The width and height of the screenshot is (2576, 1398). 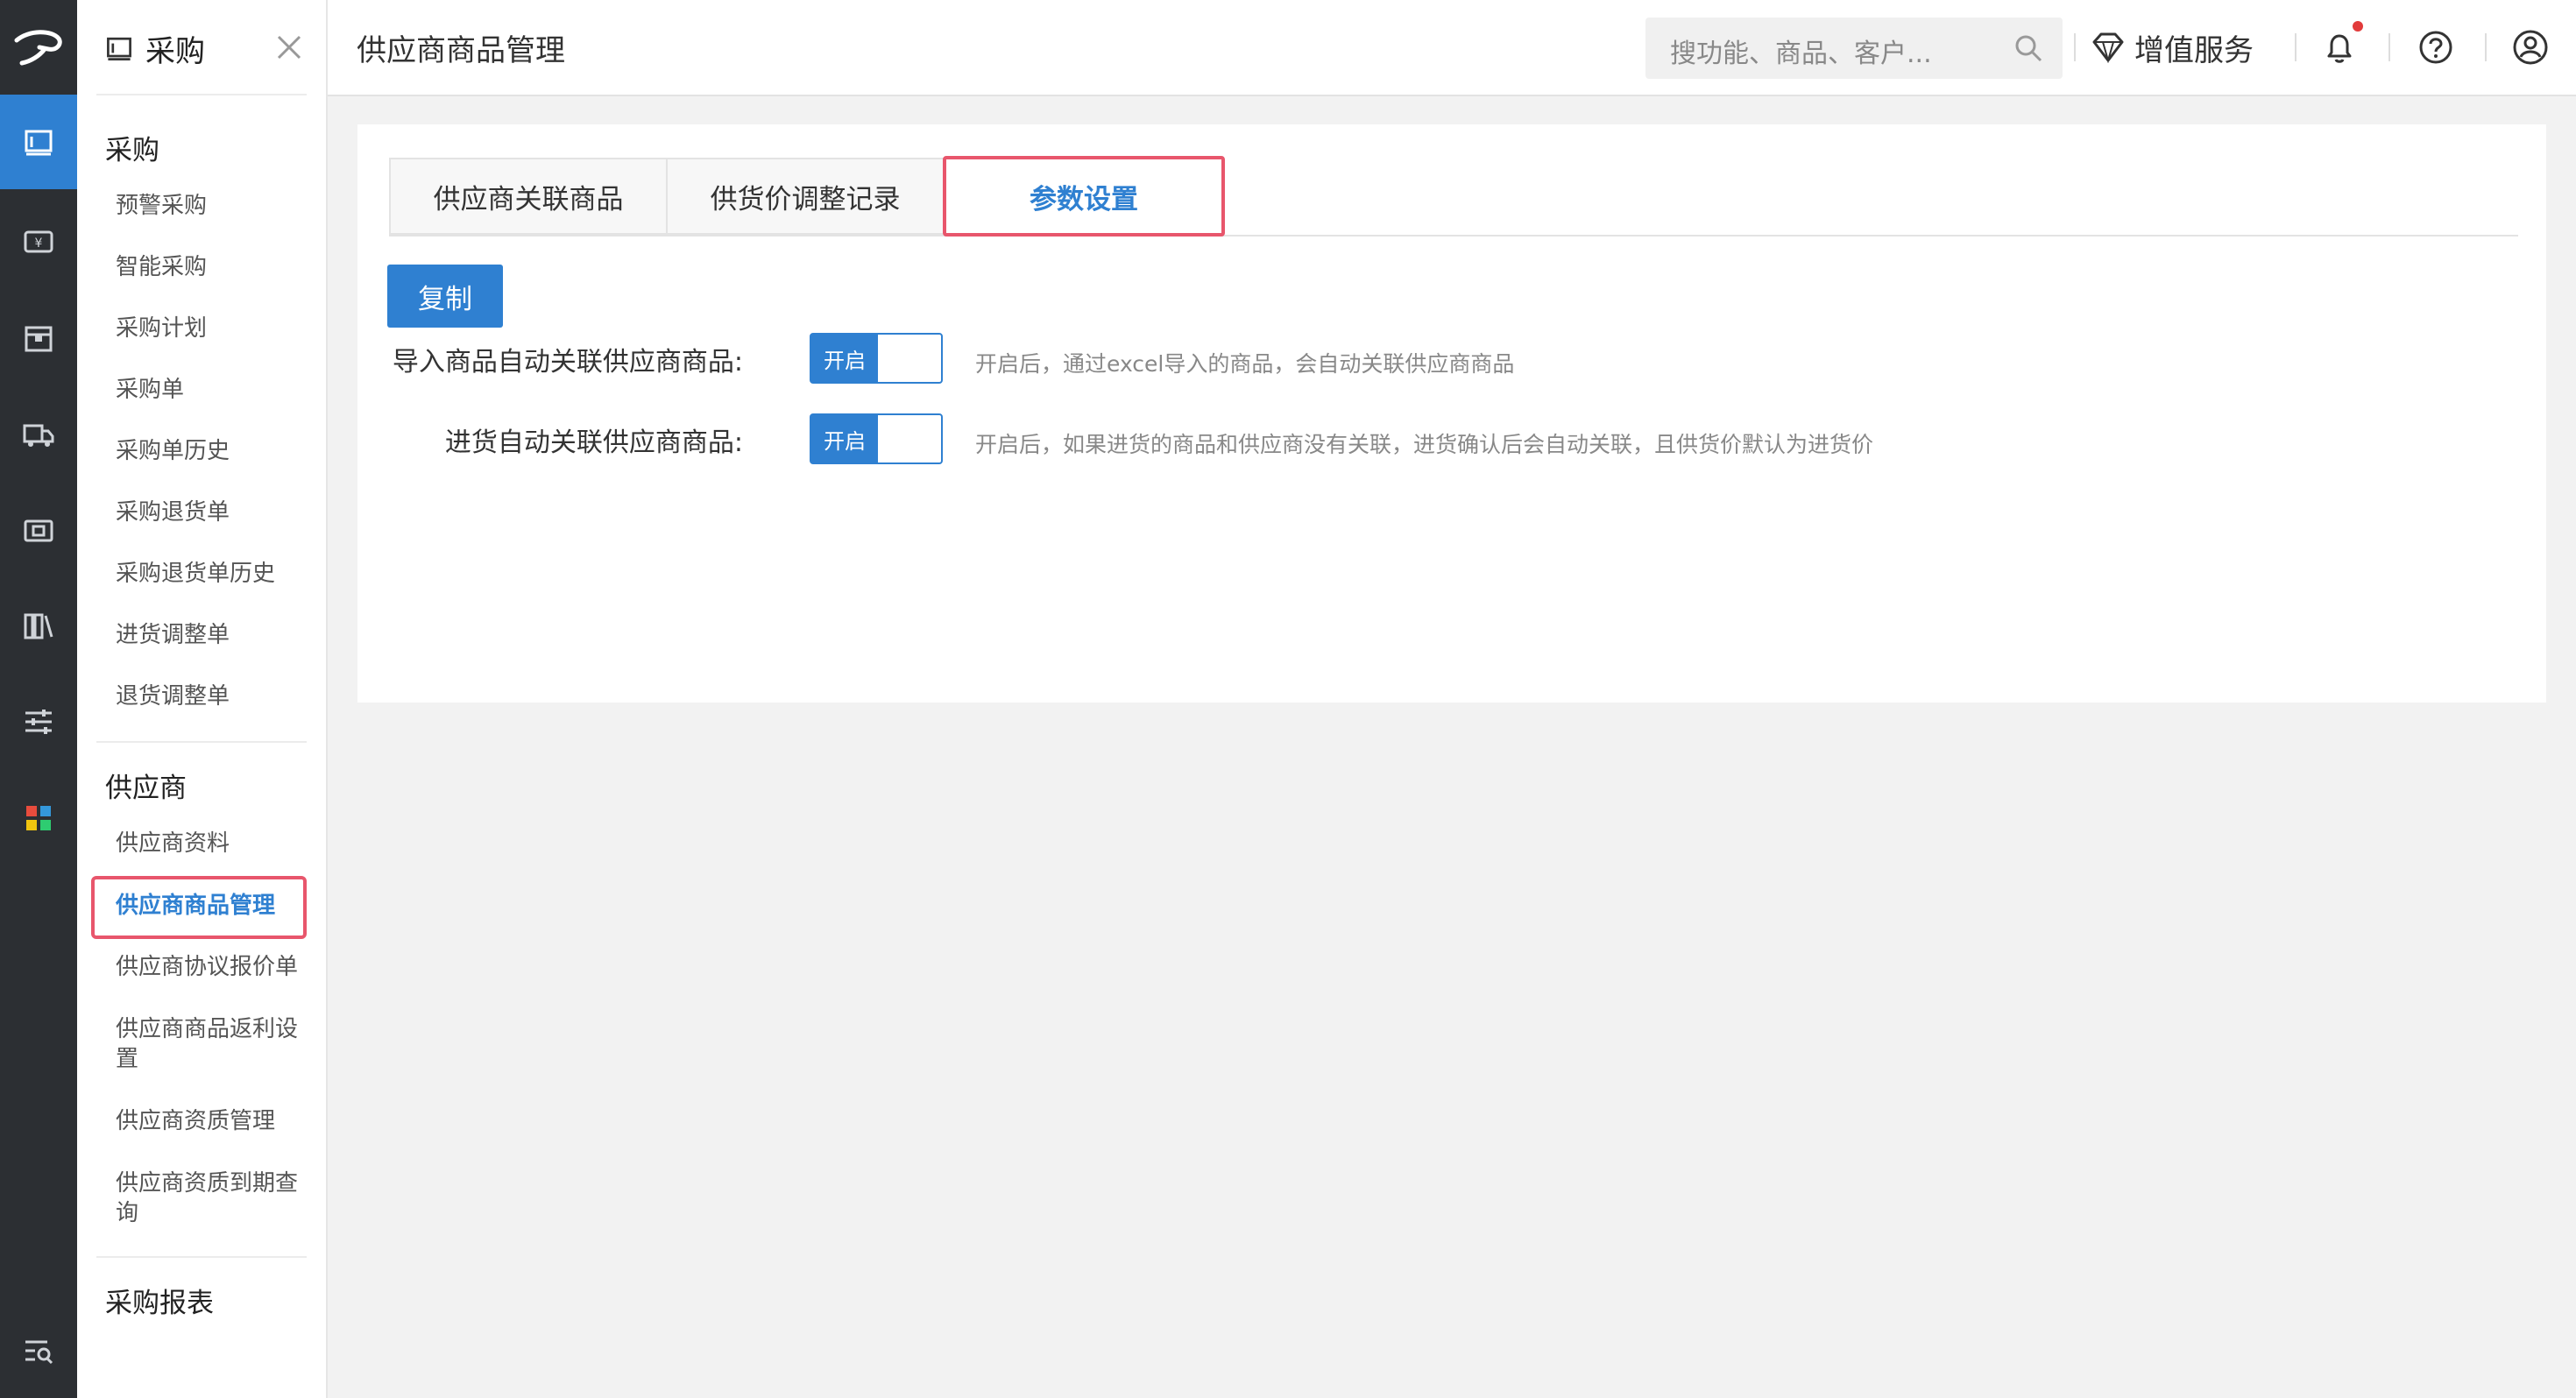 I want to click on value-added-service-button: 增值服务, so click(x=2172, y=47).